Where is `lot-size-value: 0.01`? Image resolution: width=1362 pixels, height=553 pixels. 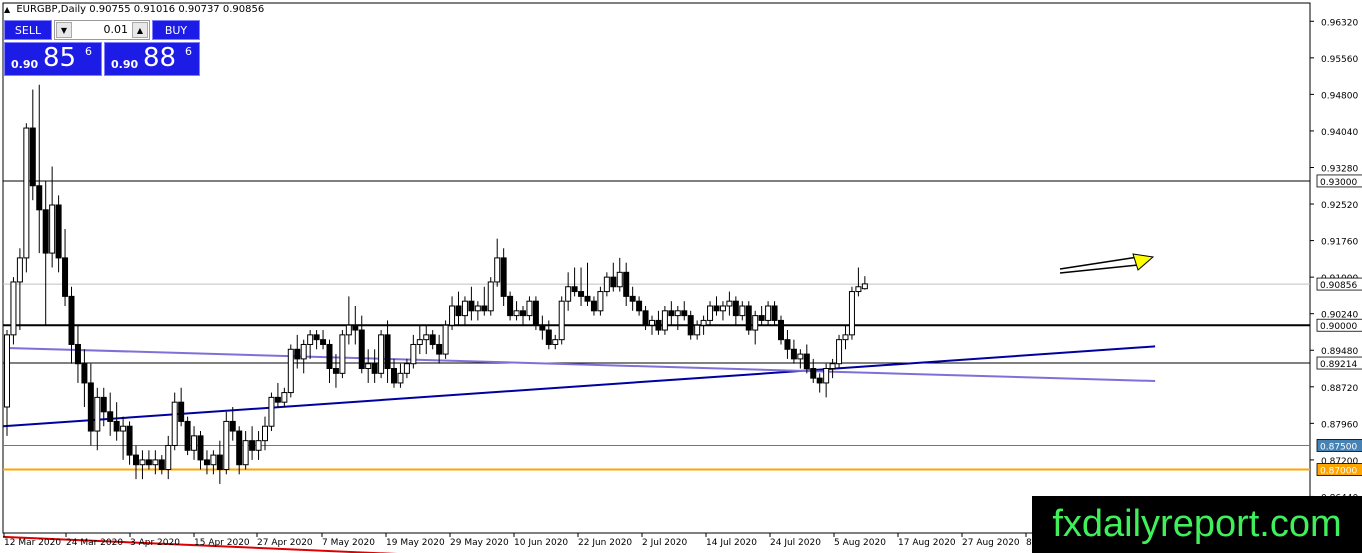
lot-size-value: 0.01 is located at coordinates (102, 29).